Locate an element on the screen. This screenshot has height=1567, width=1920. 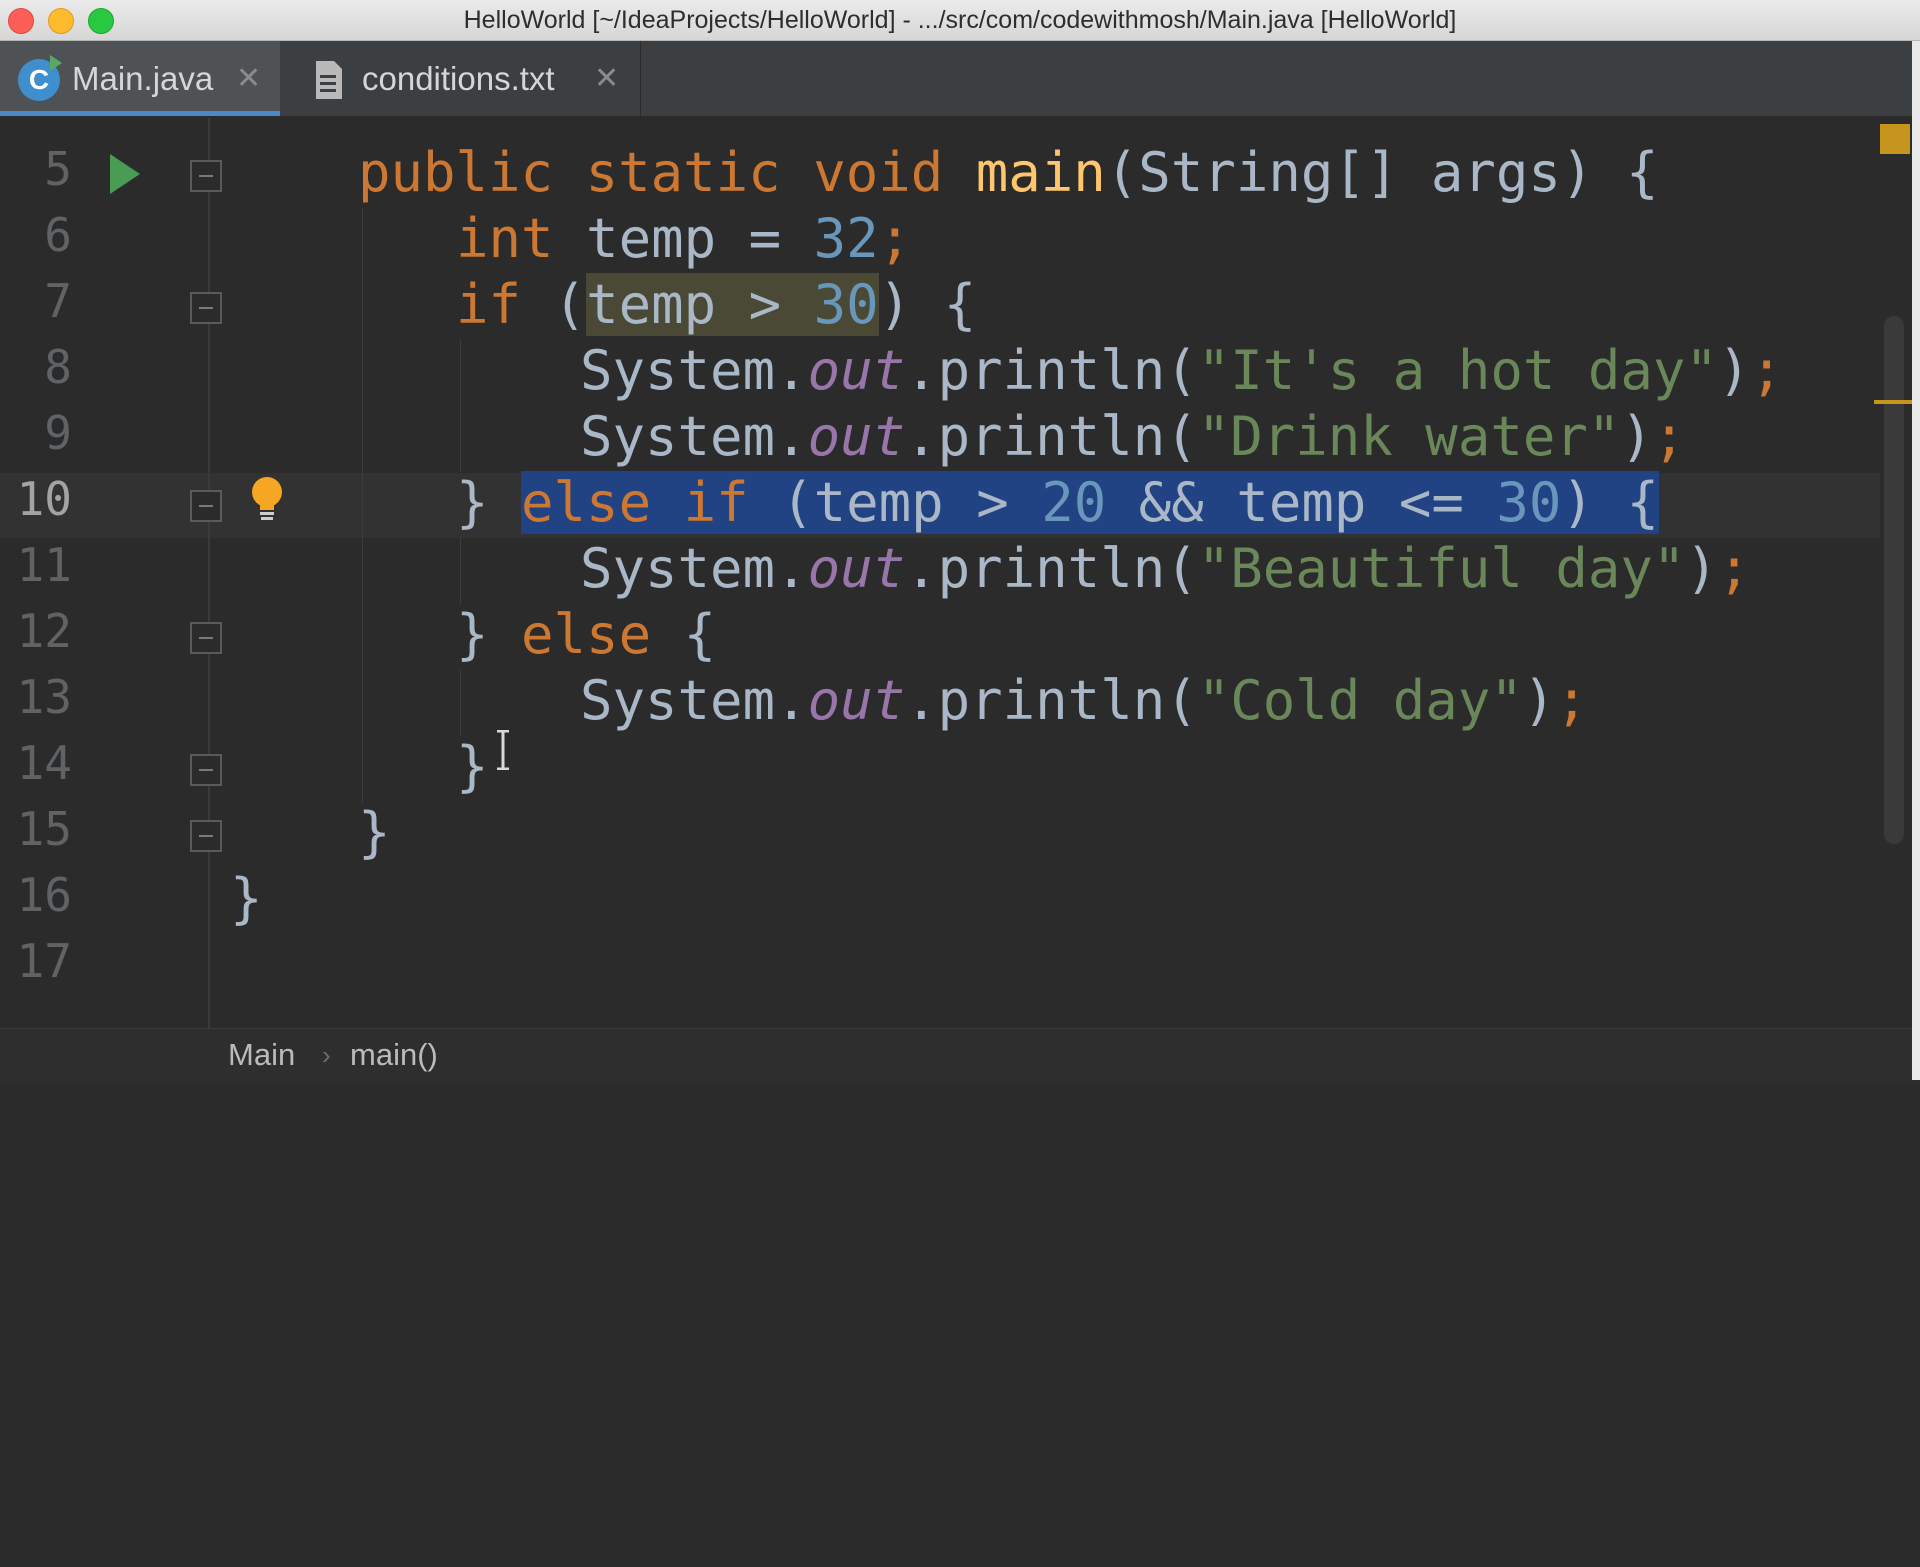
string-literal: "Cold day" is located at coordinates (1360, 700).